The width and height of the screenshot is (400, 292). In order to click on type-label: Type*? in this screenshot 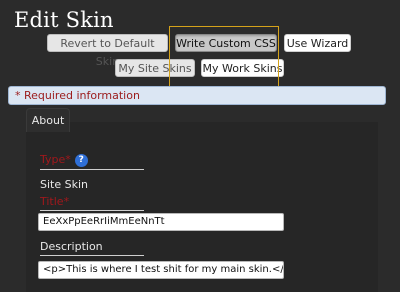, I will do `click(92, 161)`.